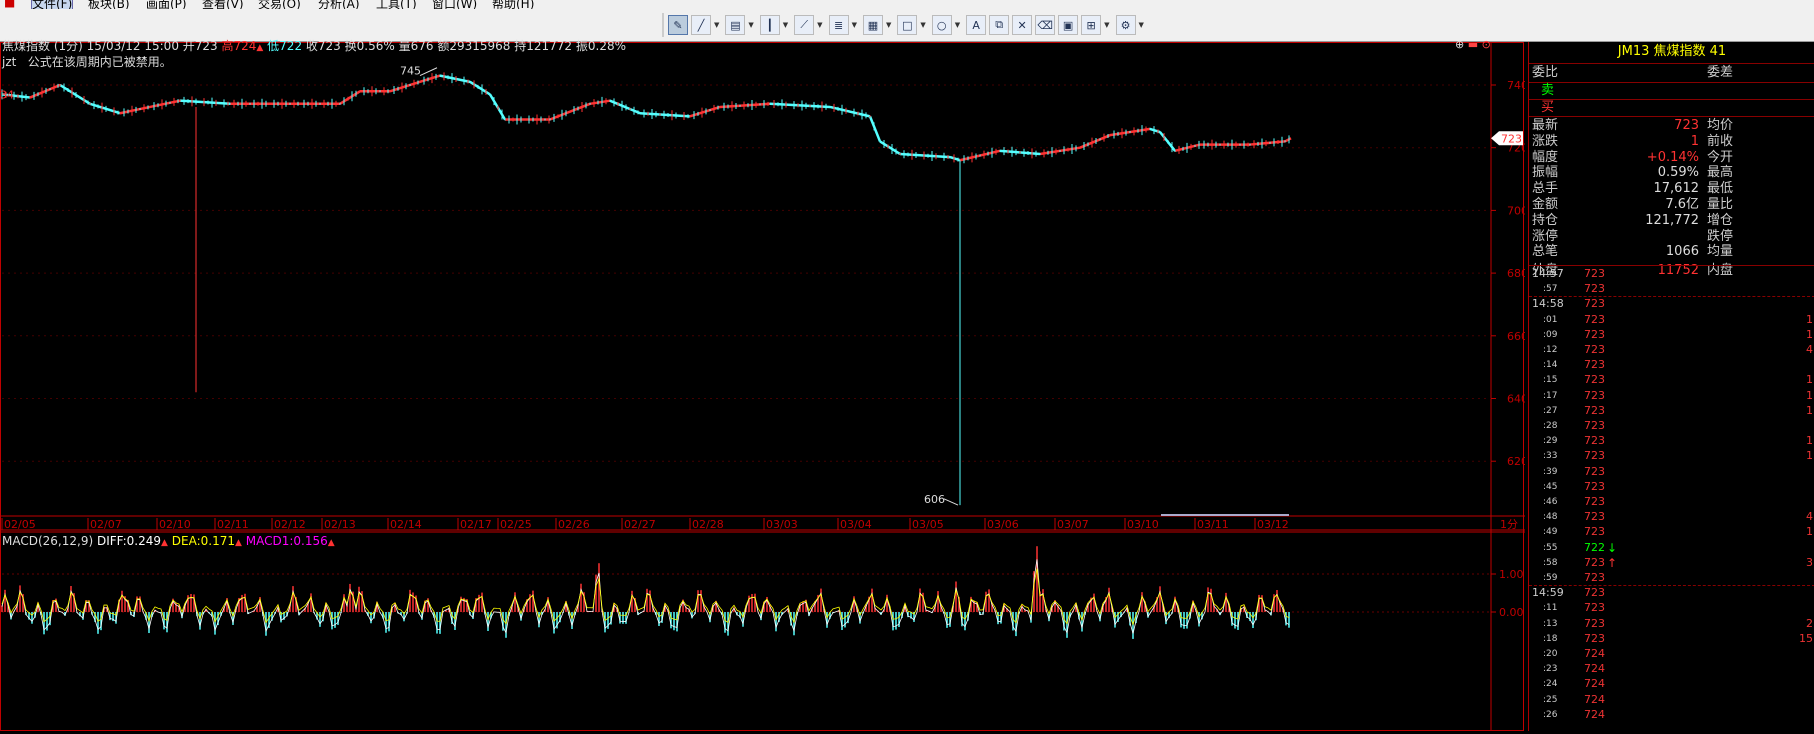  I want to click on macd-y-tick-label: 0.00, so click(1511, 612).